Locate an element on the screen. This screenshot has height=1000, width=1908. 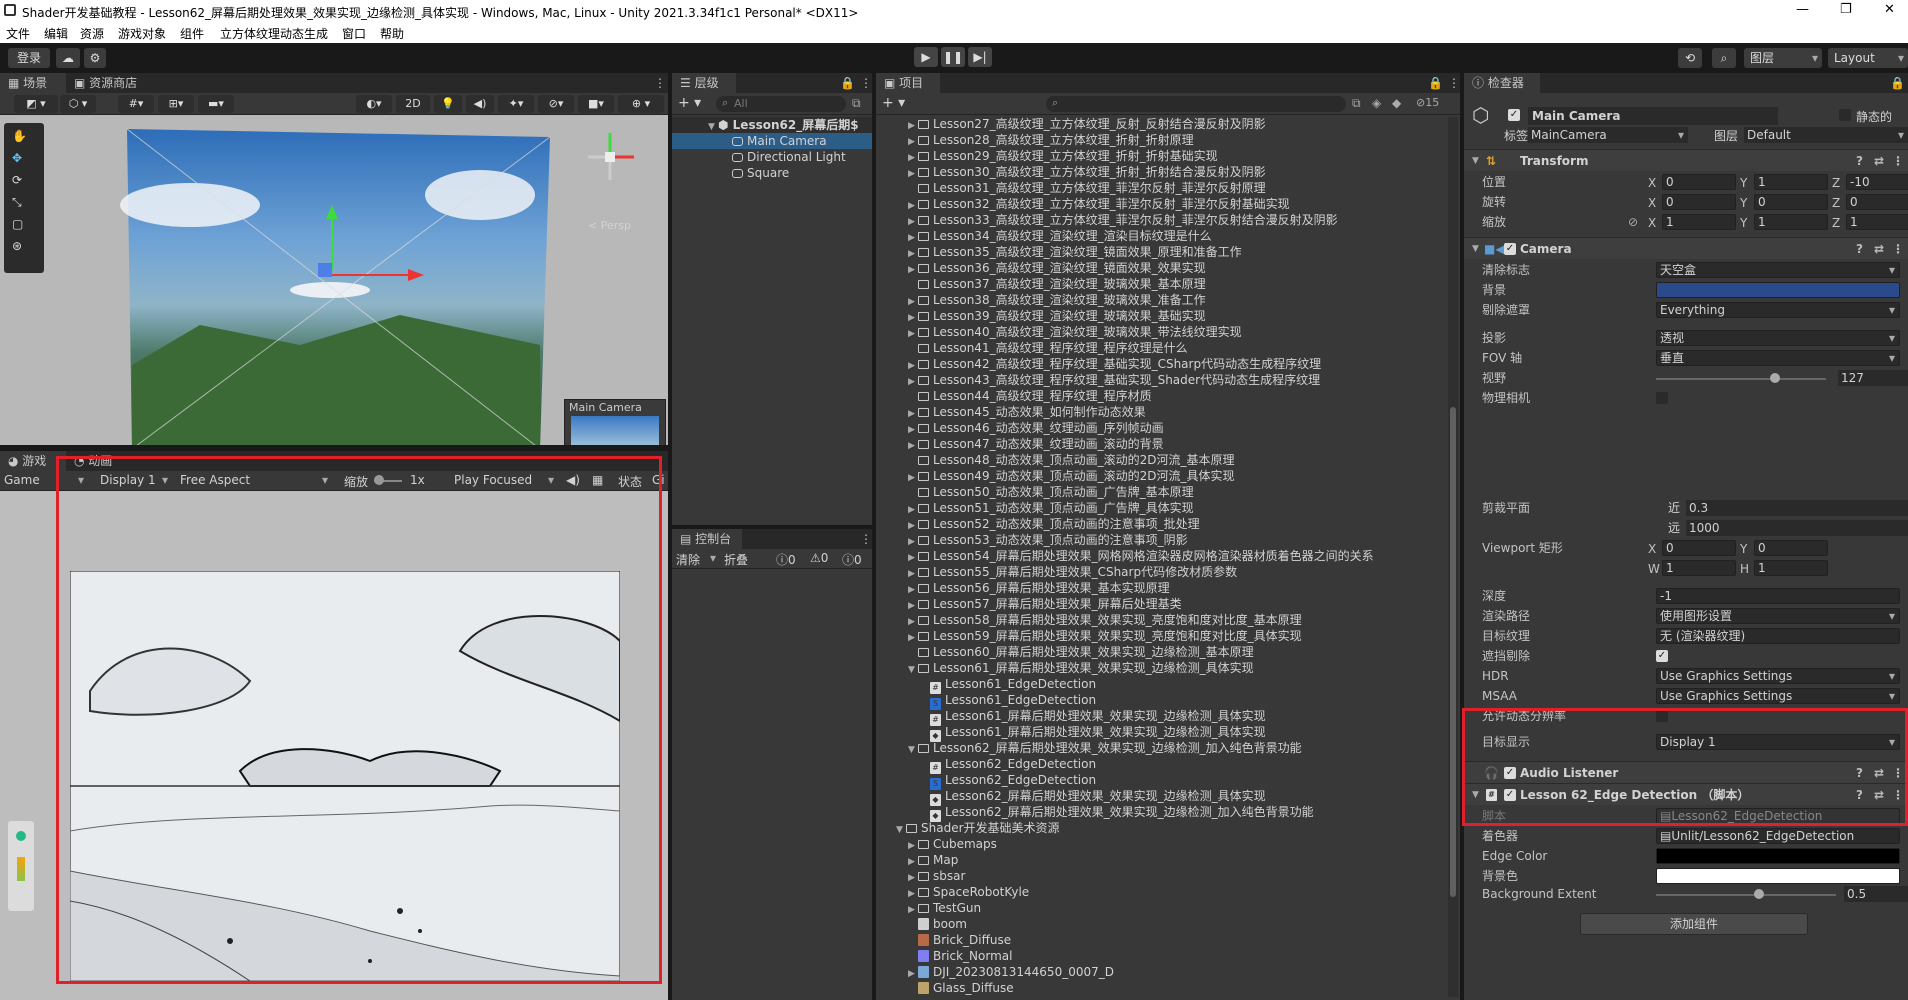
hierarchy-filter-icon: ⧉ is located at coordinates (856, 103).